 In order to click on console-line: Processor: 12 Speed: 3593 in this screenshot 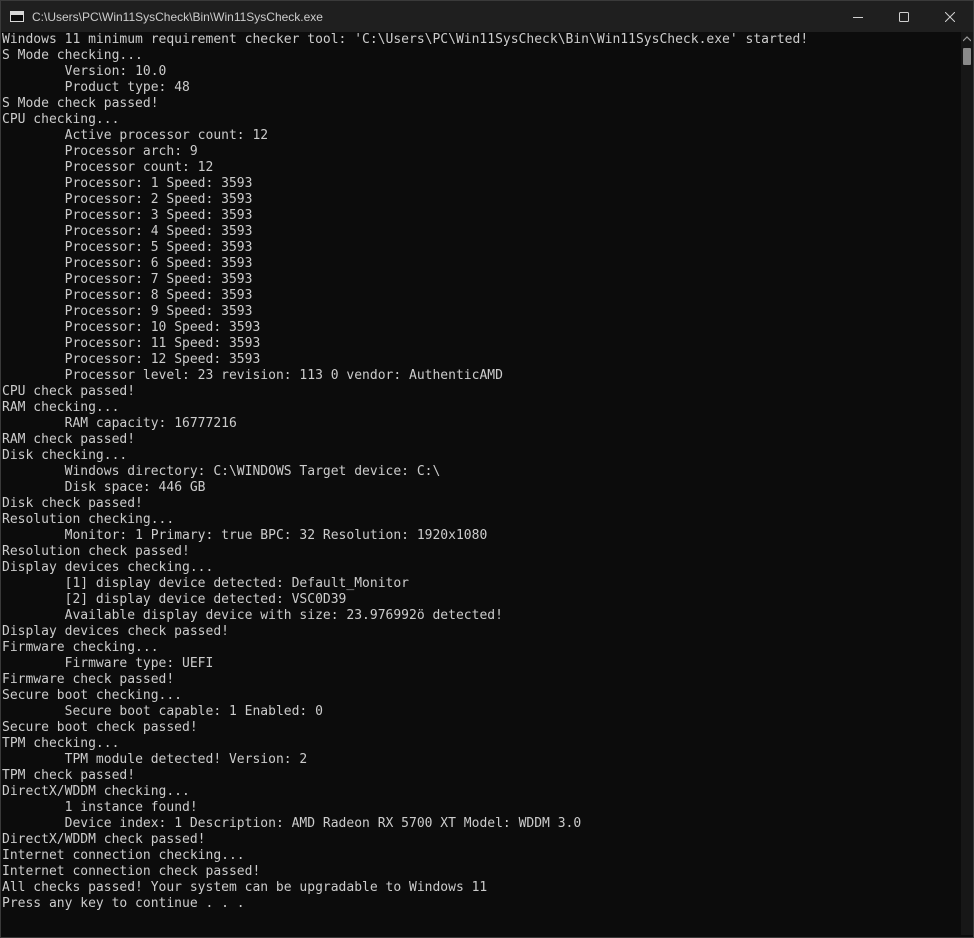, I will do `click(131, 359)`.